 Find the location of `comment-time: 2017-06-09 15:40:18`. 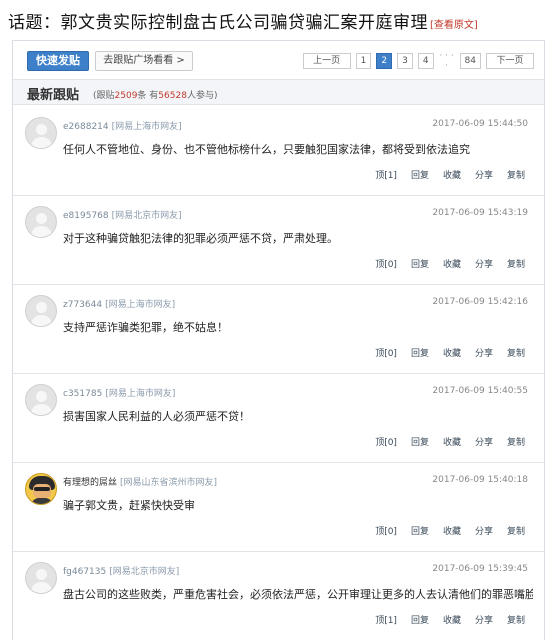

comment-time: 2017-06-09 15:40:18 is located at coordinates (480, 480).